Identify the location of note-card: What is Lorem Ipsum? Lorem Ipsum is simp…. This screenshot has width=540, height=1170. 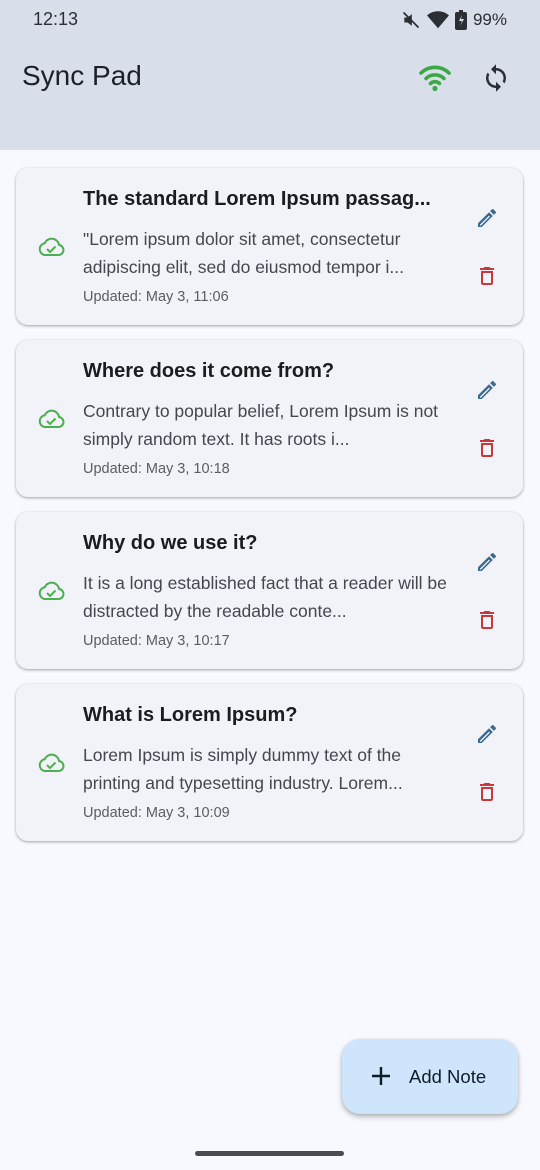
(269, 762).